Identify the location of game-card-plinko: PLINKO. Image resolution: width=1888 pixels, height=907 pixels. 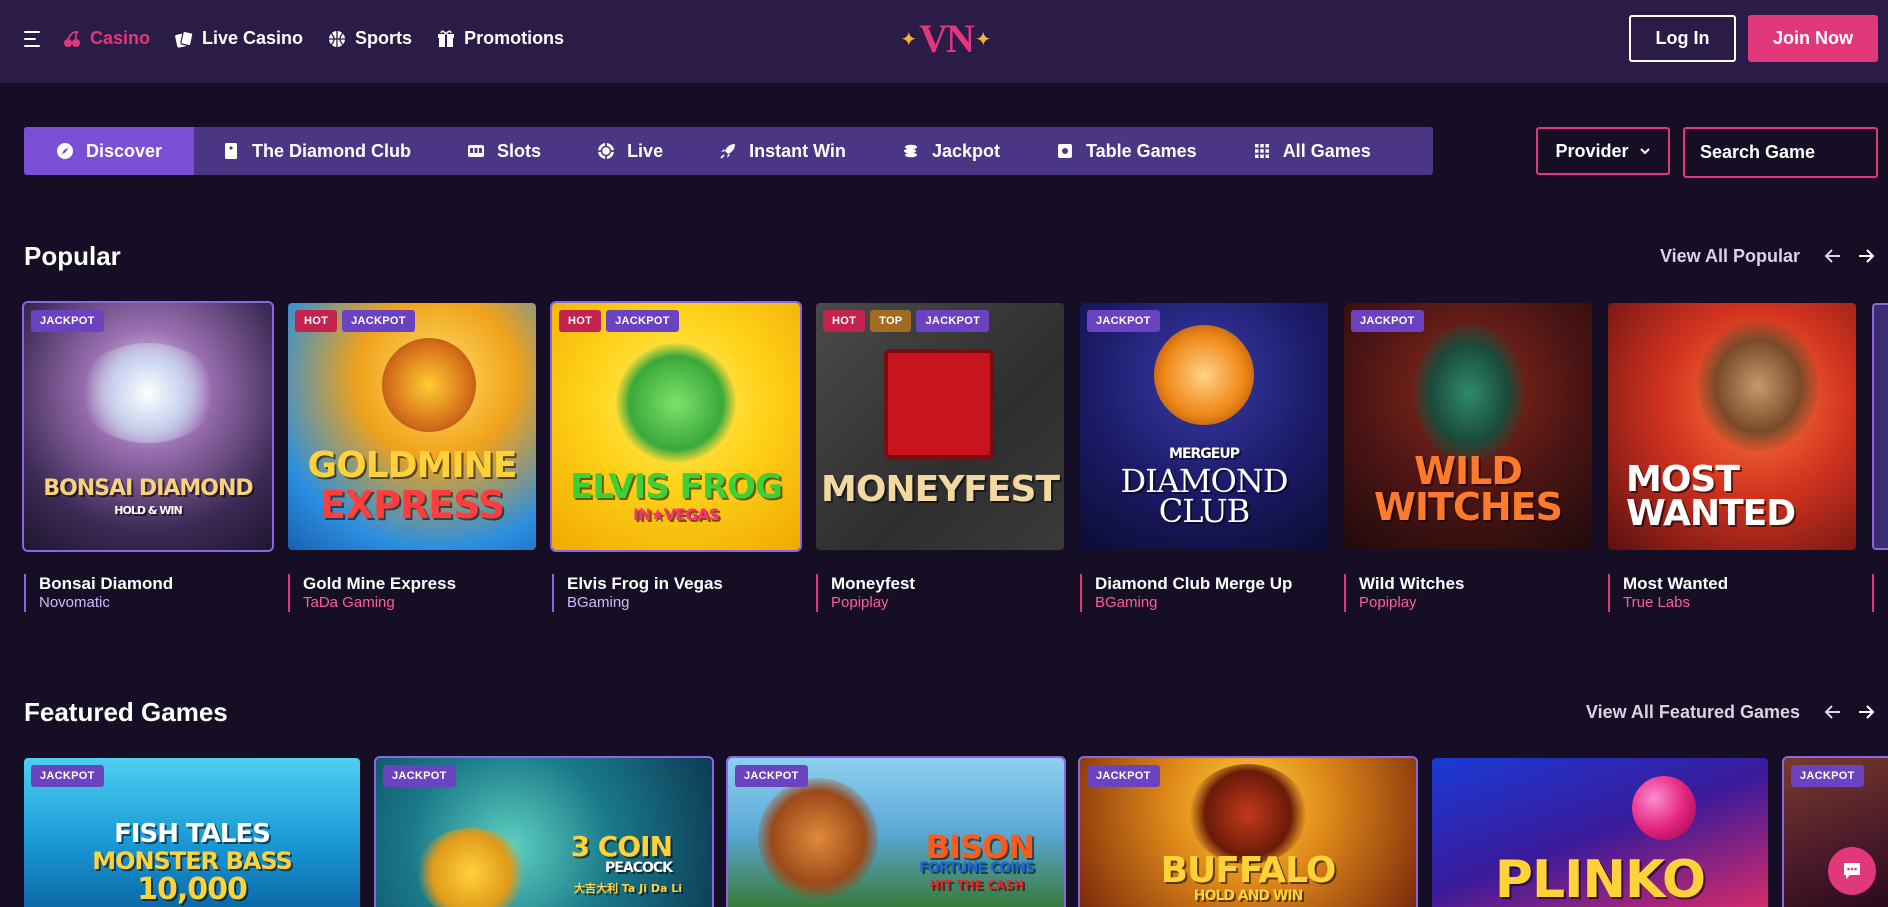
(1600, 832).